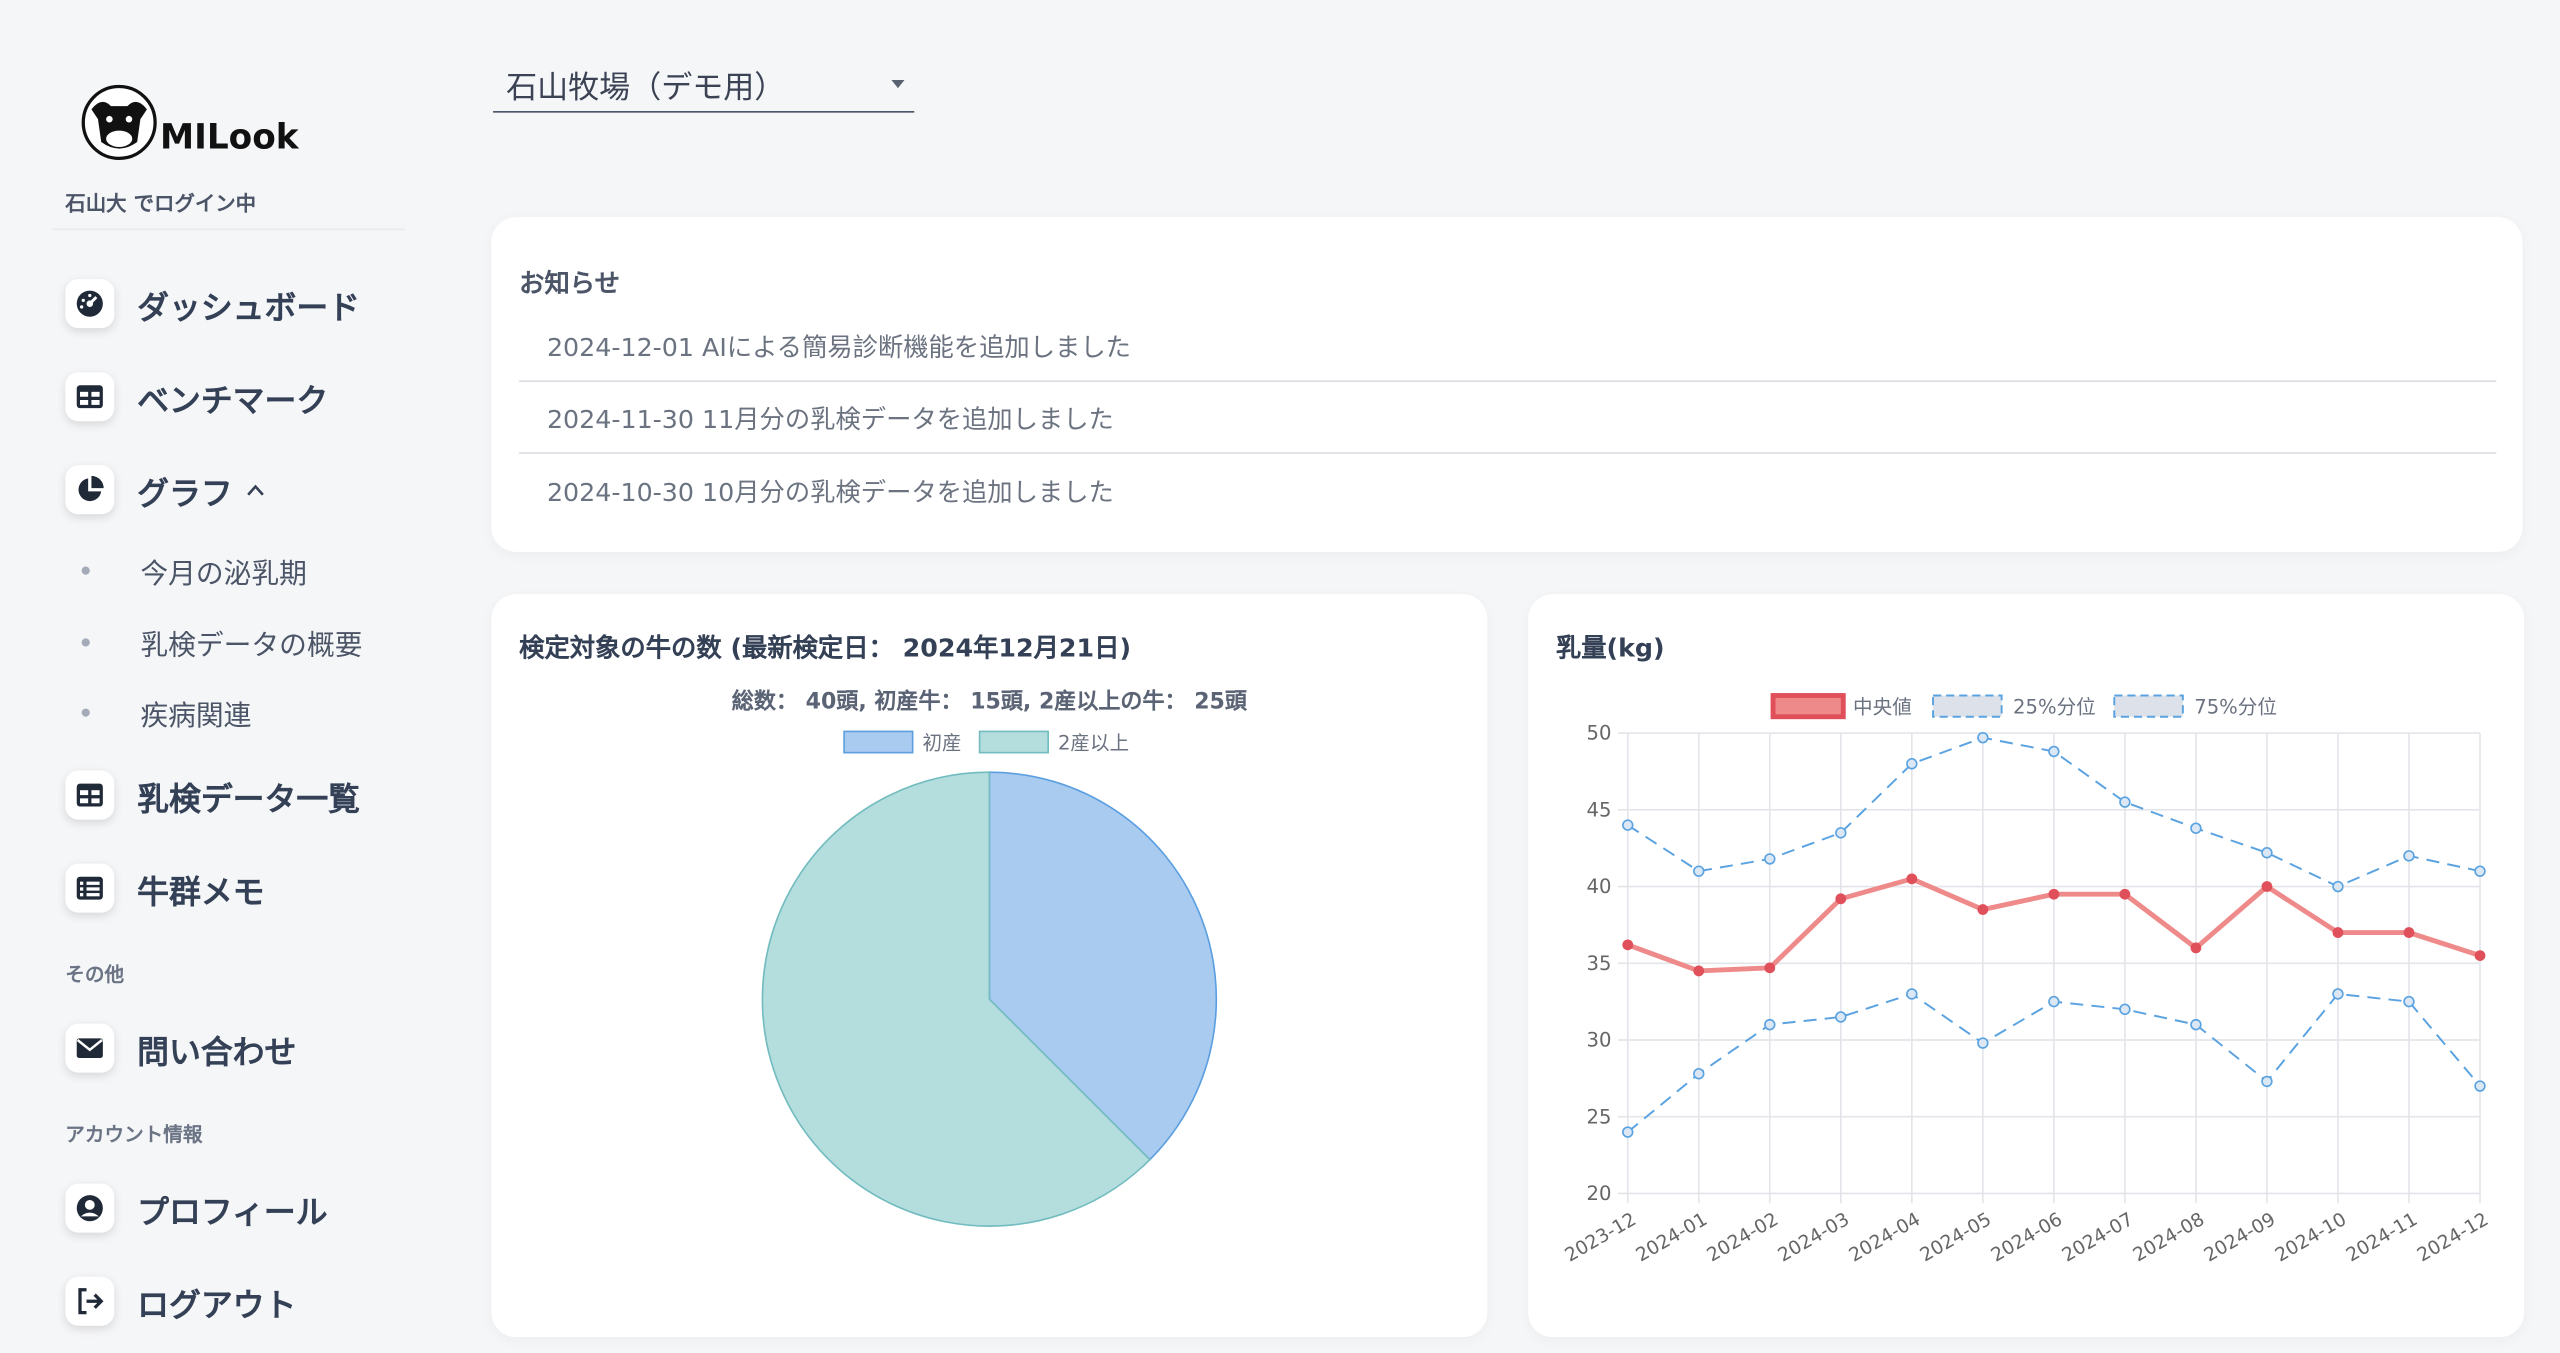  I want to click on news-item-text: 2024-12-01 AIによる簡易診断機能を追加しました, so click(838, 348).